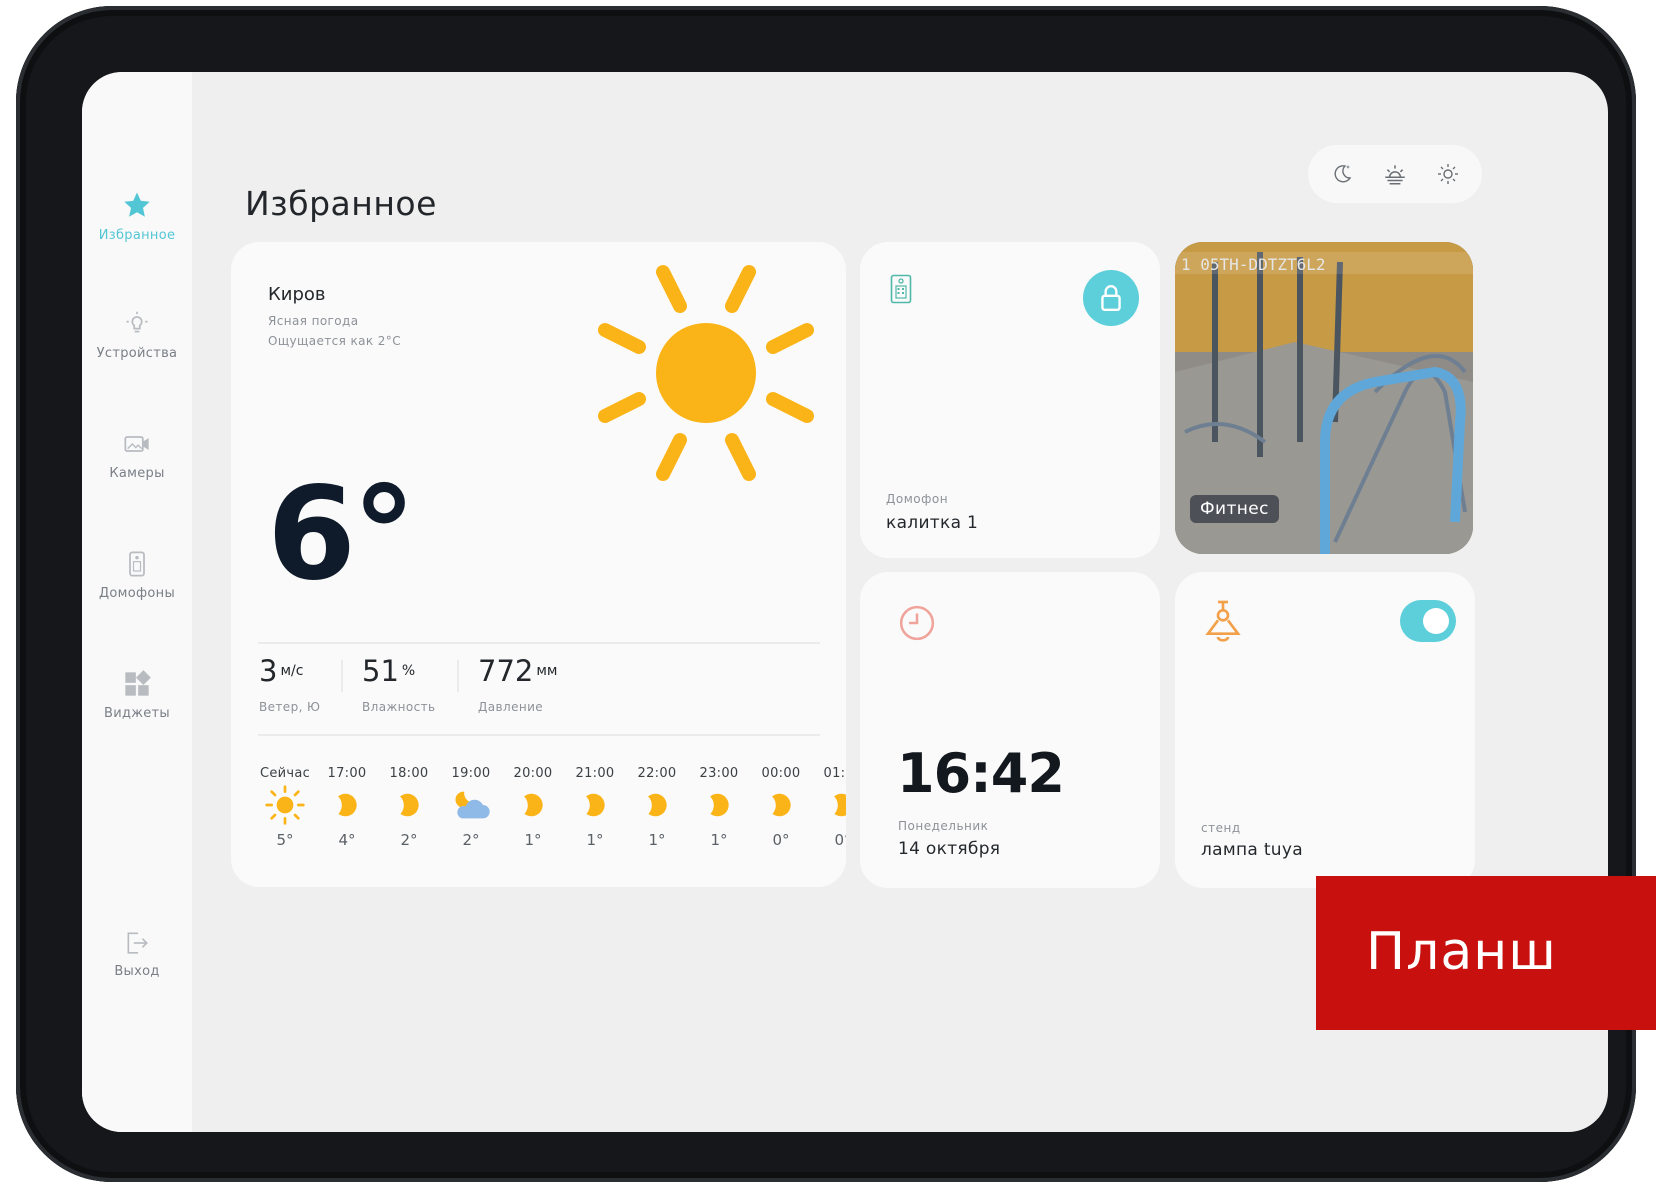 The height and width of the screenshot is (1186, 1656). I want to click on forecast-item: 00:00 0°, so click(781, 807).